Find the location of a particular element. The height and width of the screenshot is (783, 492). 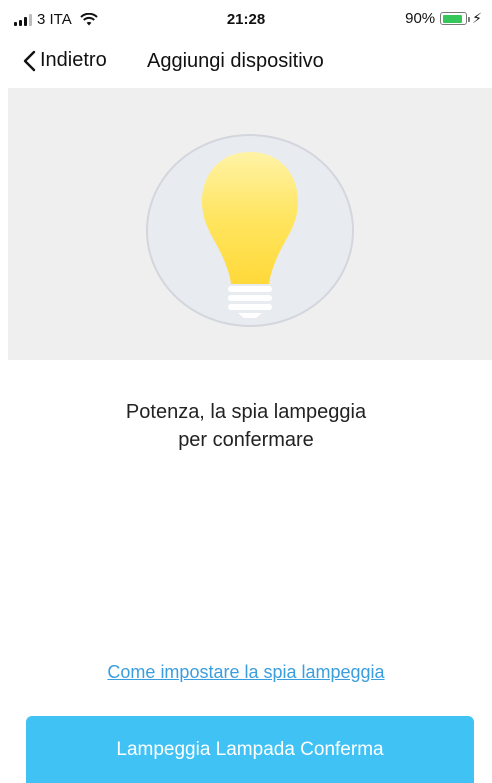

nav-bar: Indietro Aggiungi dispositivo is located at coordinates (246, 63).